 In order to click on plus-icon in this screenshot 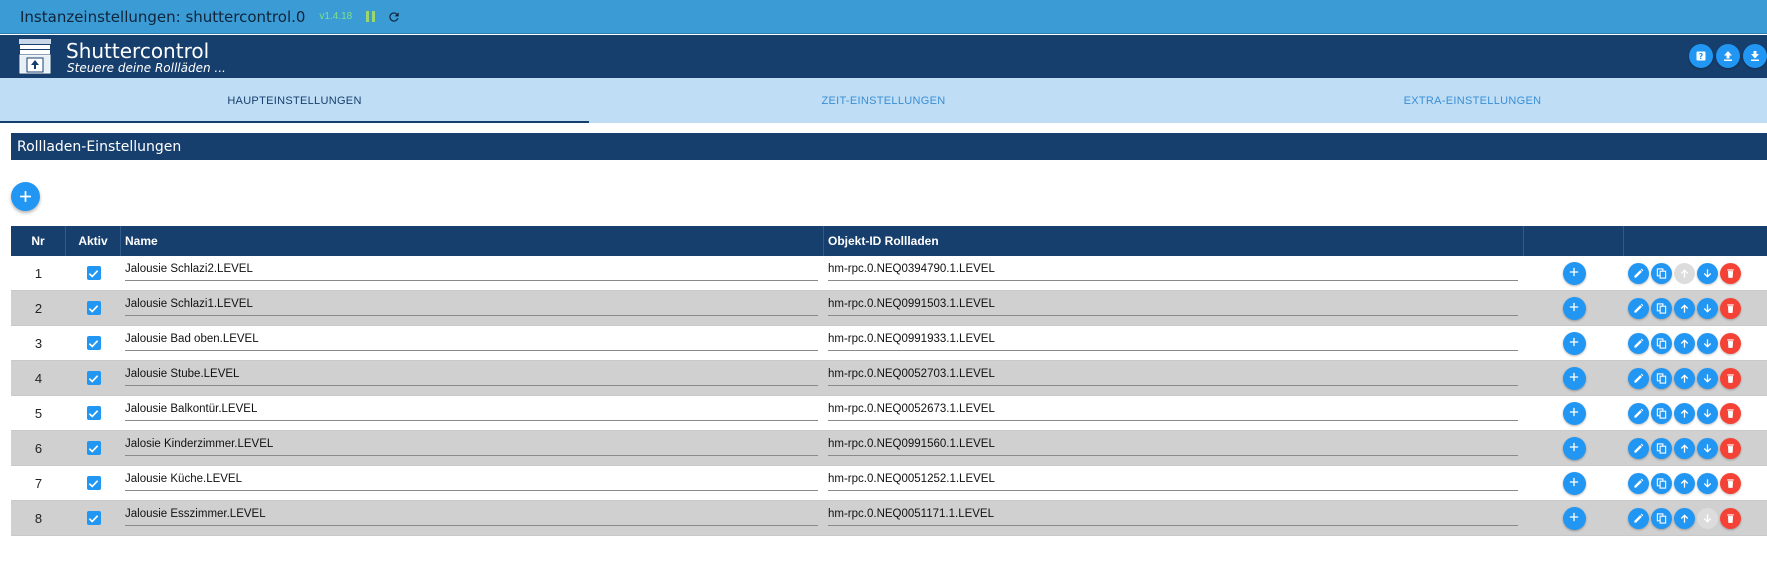, I will do `click(1574, 483)`.